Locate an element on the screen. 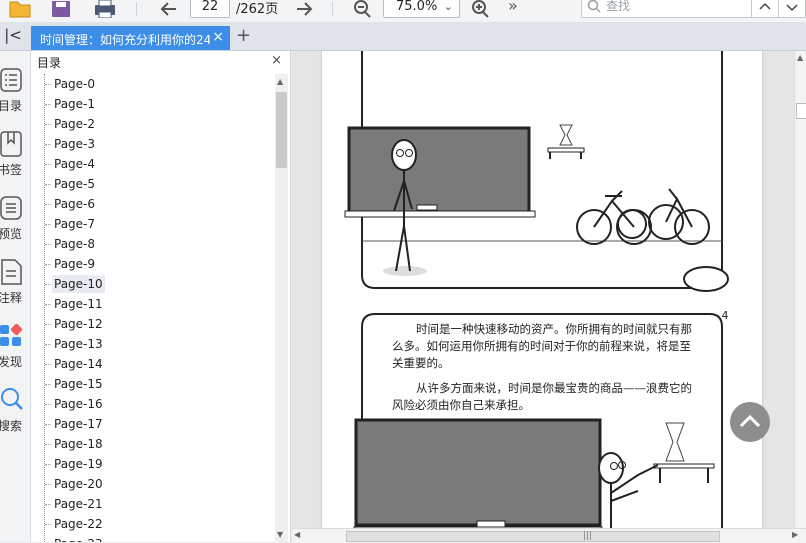 The width and height of the screenshot is (806, 543). search-prev-button is located at coordinates (765, 9).